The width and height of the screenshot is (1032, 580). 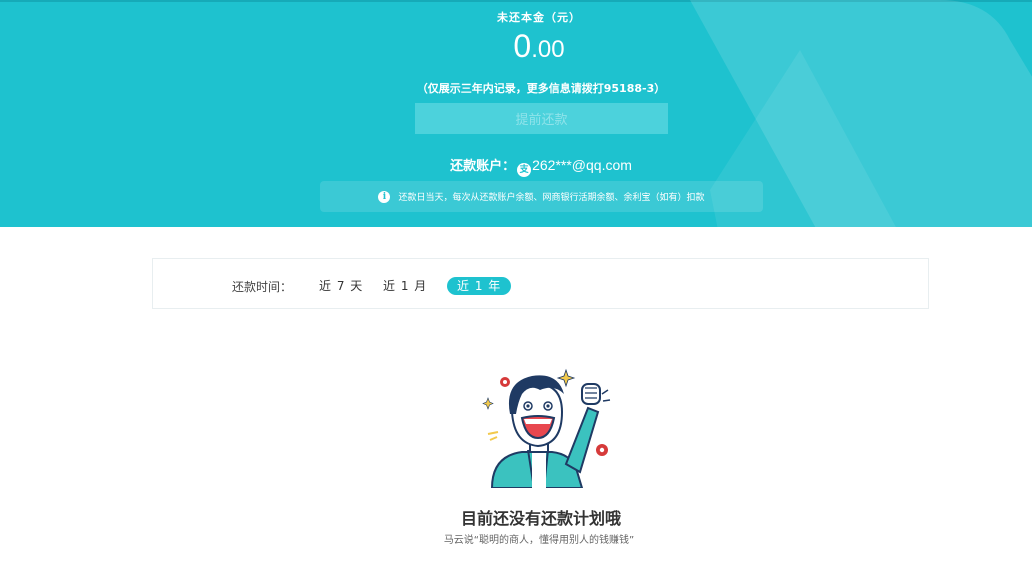 What do you see at coordinates (541, 88) in the screenshot?
I see `record-range-note: （仅展示三年内记录，更多信息请拨打95188-3）` at bounding box center [541, 88].